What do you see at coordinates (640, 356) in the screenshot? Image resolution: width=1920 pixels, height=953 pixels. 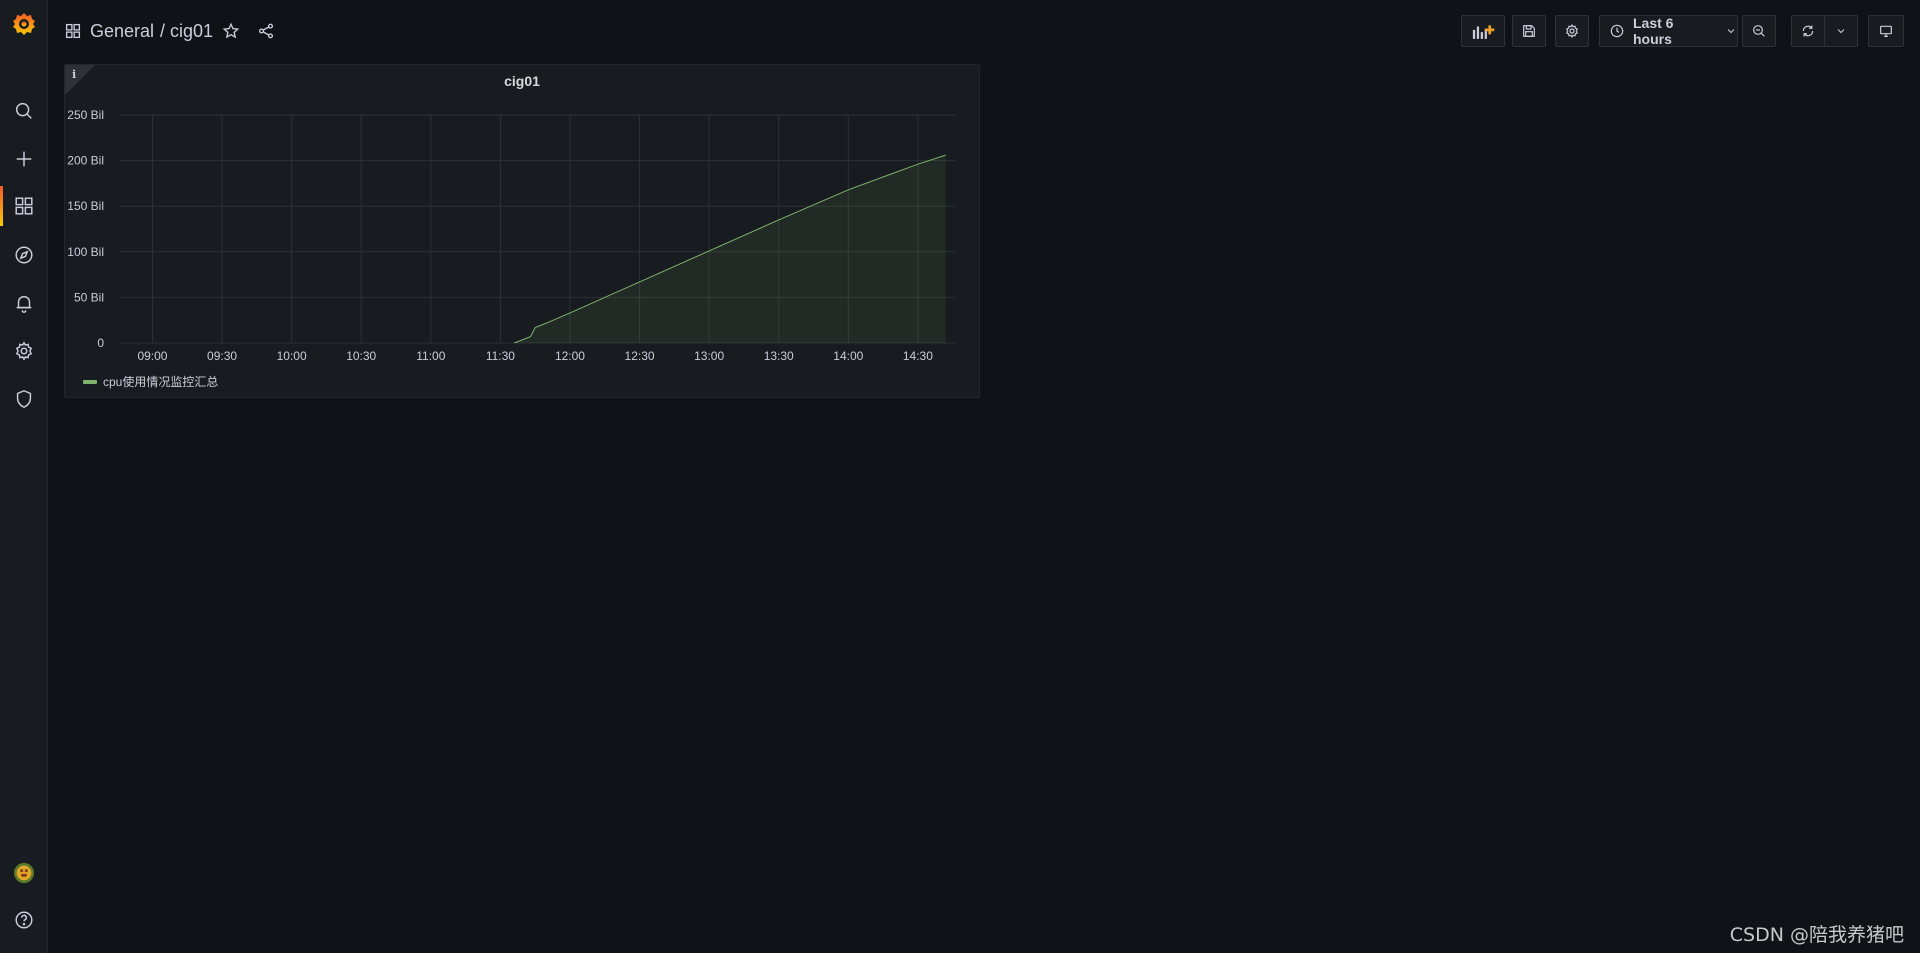 I see `x-tick-label: 12:30` at bounding box center [640, 356].